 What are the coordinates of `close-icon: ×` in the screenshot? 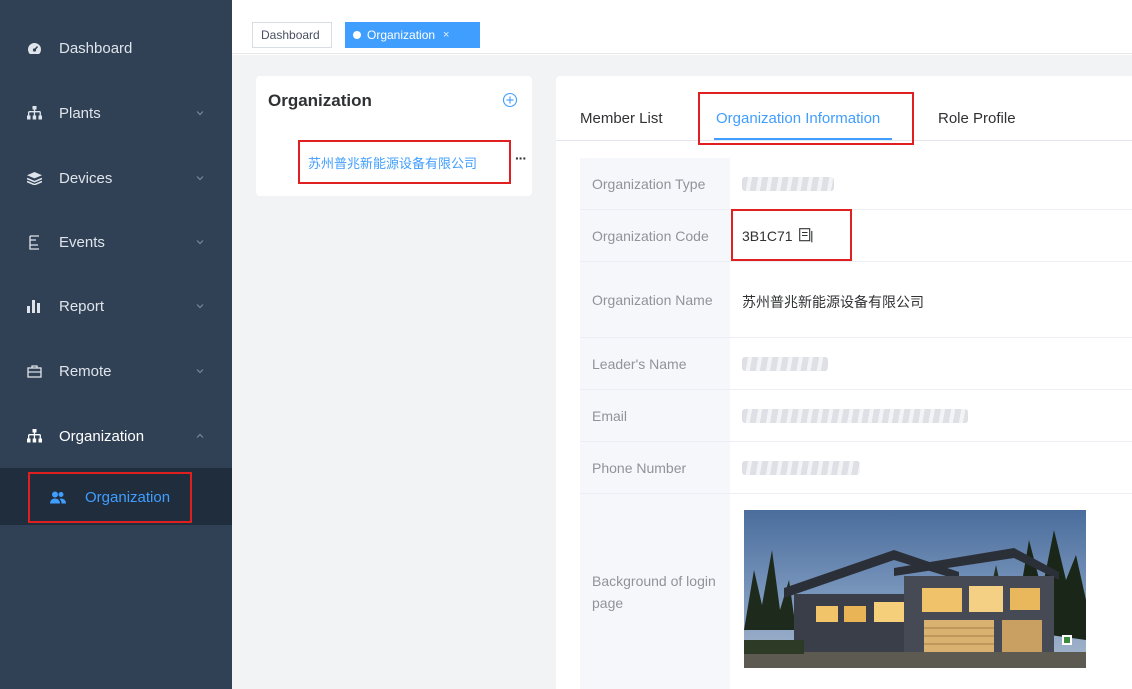 It's located at (446, 35).